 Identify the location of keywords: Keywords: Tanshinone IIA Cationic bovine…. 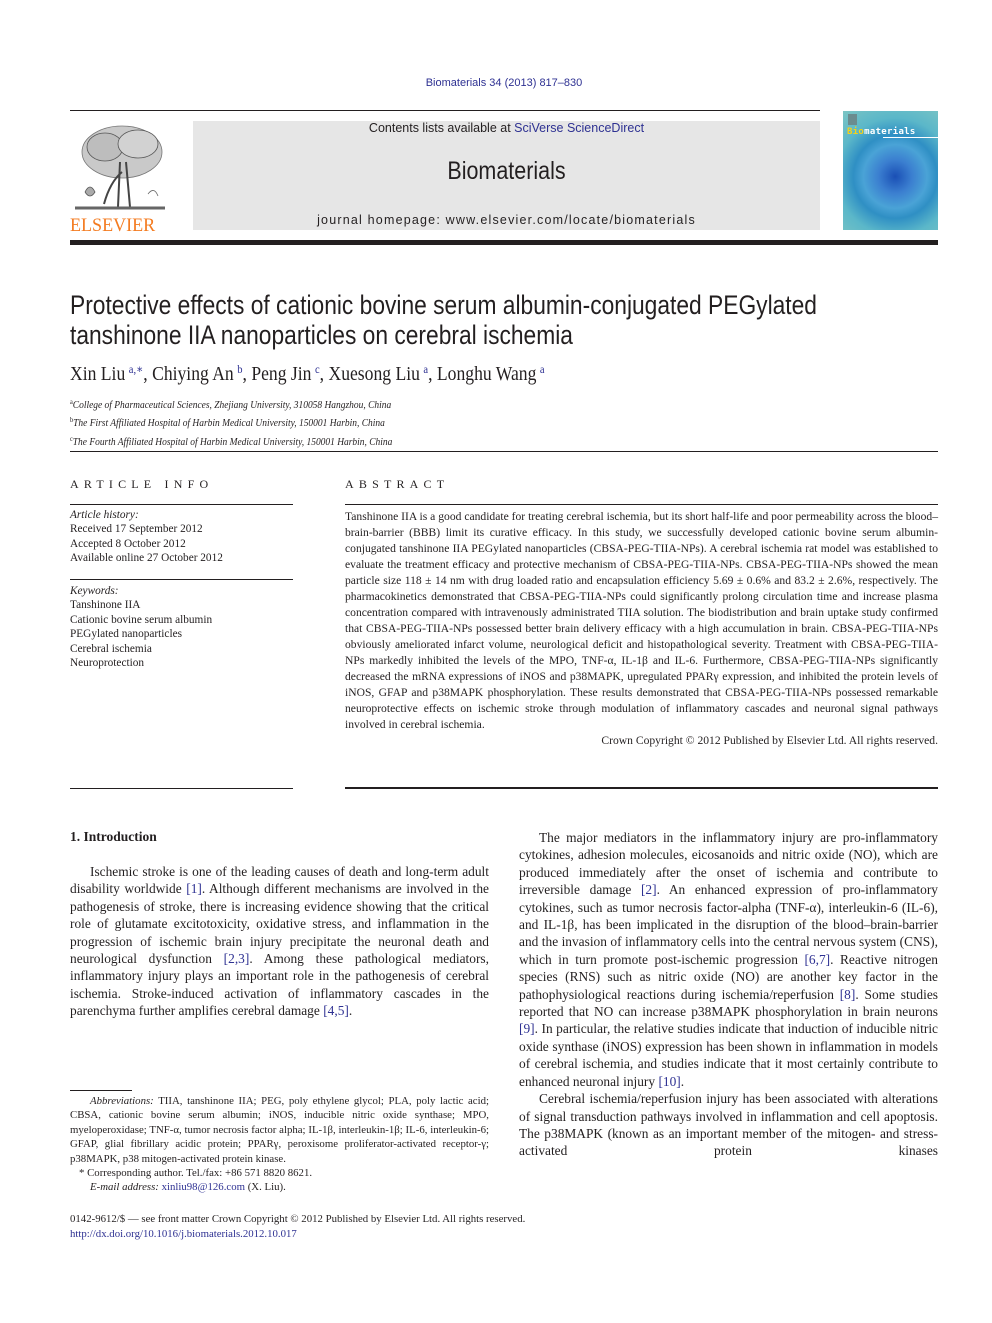
(181, 627).